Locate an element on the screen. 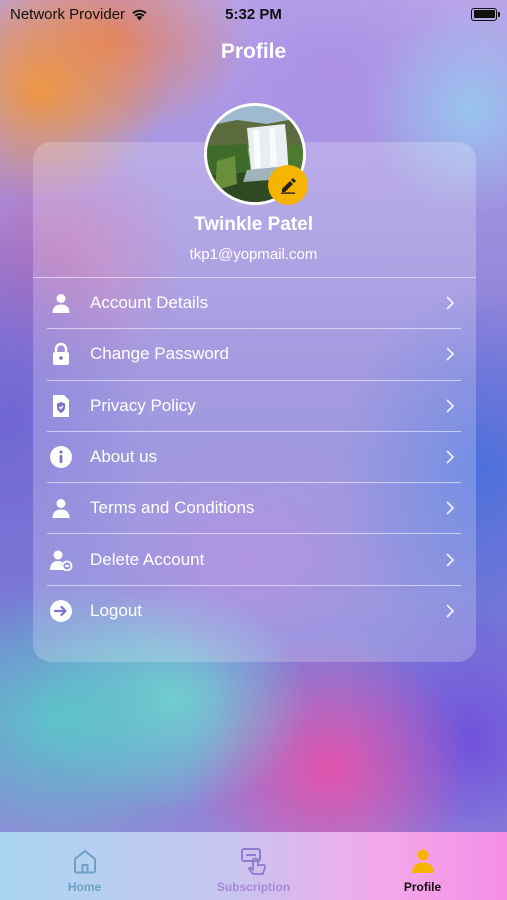 The image size is (507, 900). avatar-container is located at coordinates (256, 154).